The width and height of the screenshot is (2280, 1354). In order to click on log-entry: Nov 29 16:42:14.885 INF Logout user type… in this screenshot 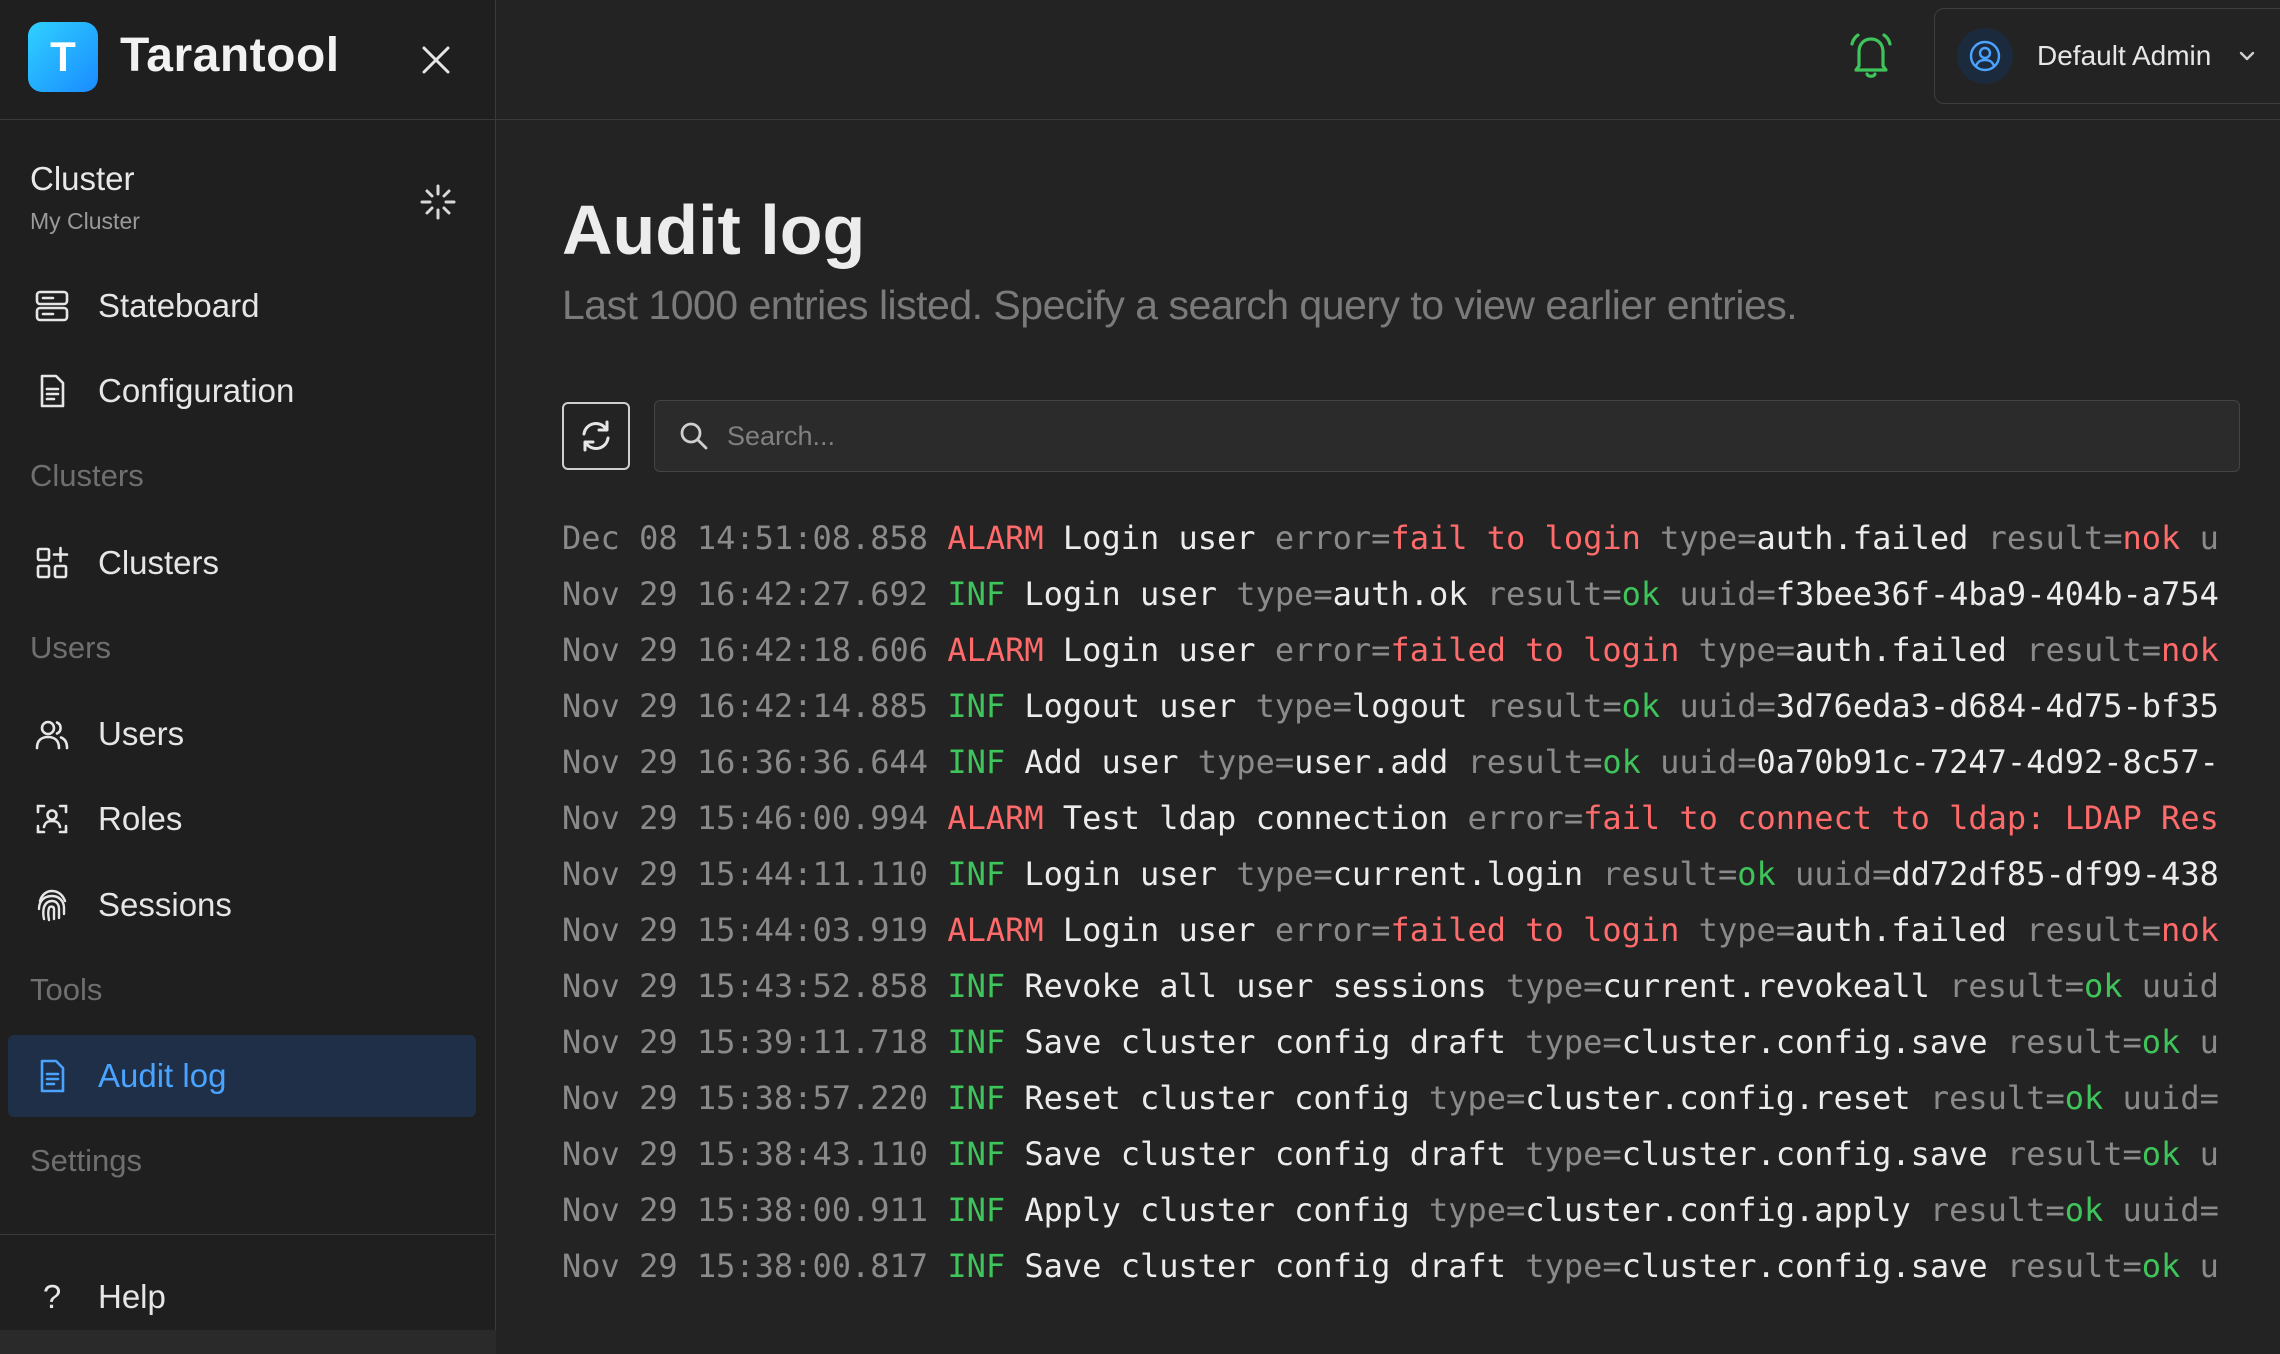, I will do `click(1393, 706)`.